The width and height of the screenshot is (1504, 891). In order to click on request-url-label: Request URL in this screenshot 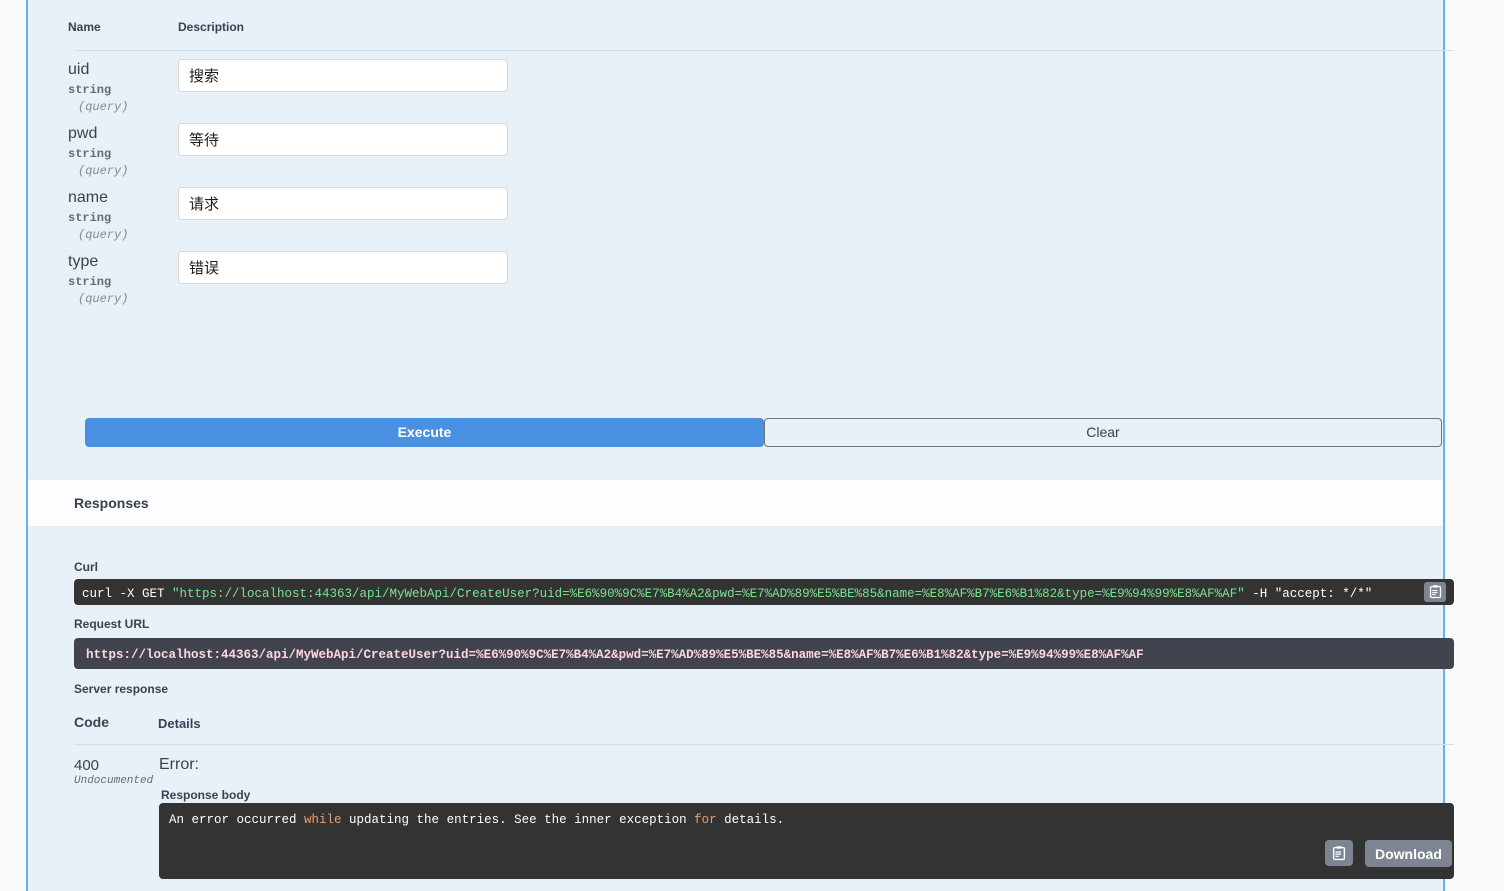, I will do `click(112, 624)`.